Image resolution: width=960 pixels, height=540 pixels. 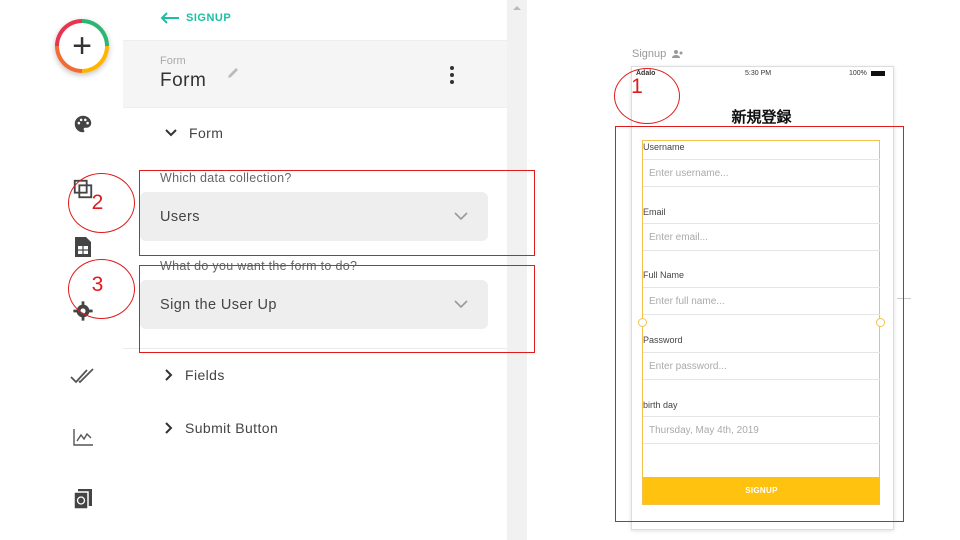 I want to click on more-options-icon, so click(x=452, y=75).